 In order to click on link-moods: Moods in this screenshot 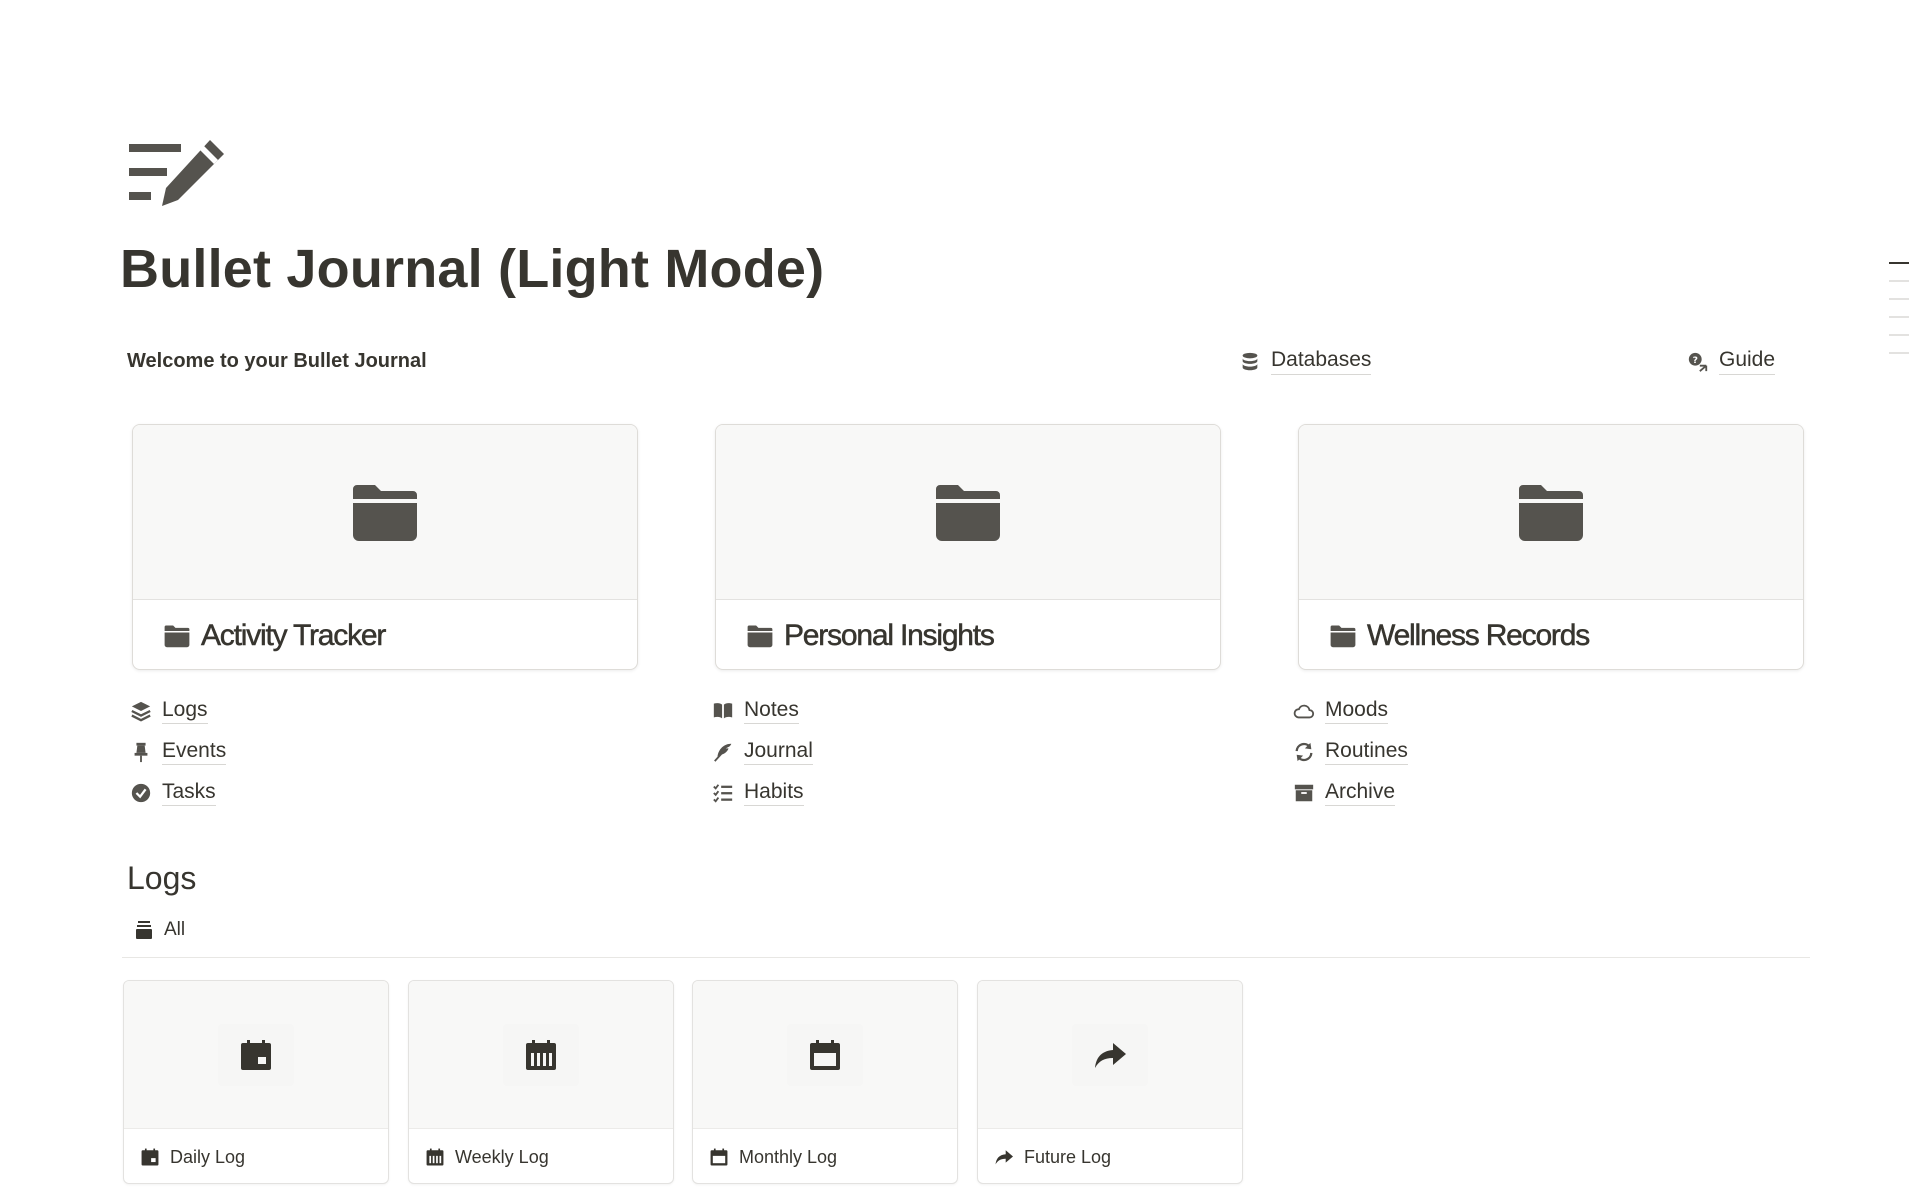, I will do `click(1350, 710)`.